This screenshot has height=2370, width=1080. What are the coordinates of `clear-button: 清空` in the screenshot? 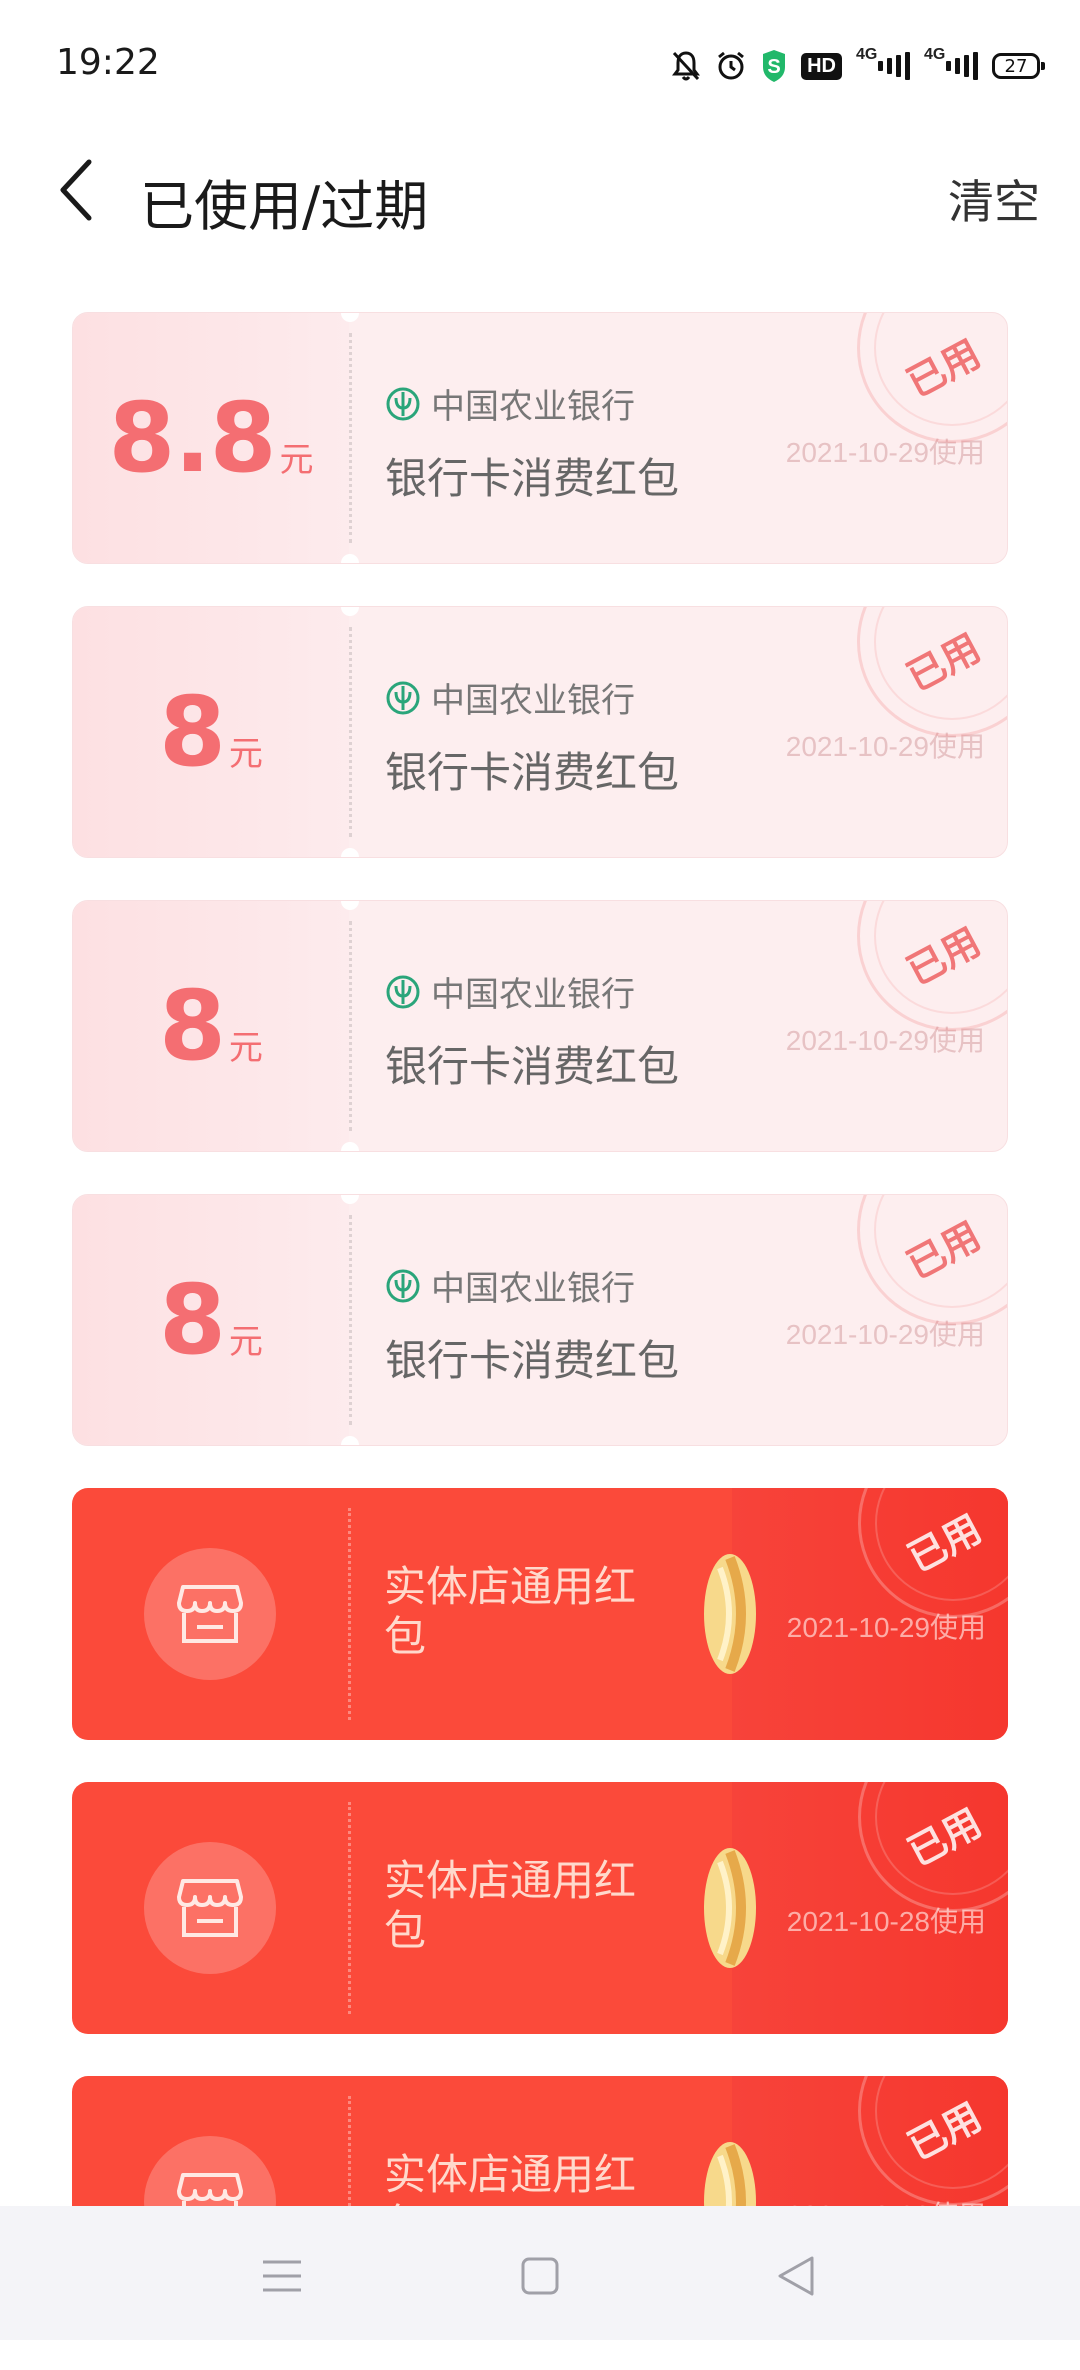 It's located at (994, 199).